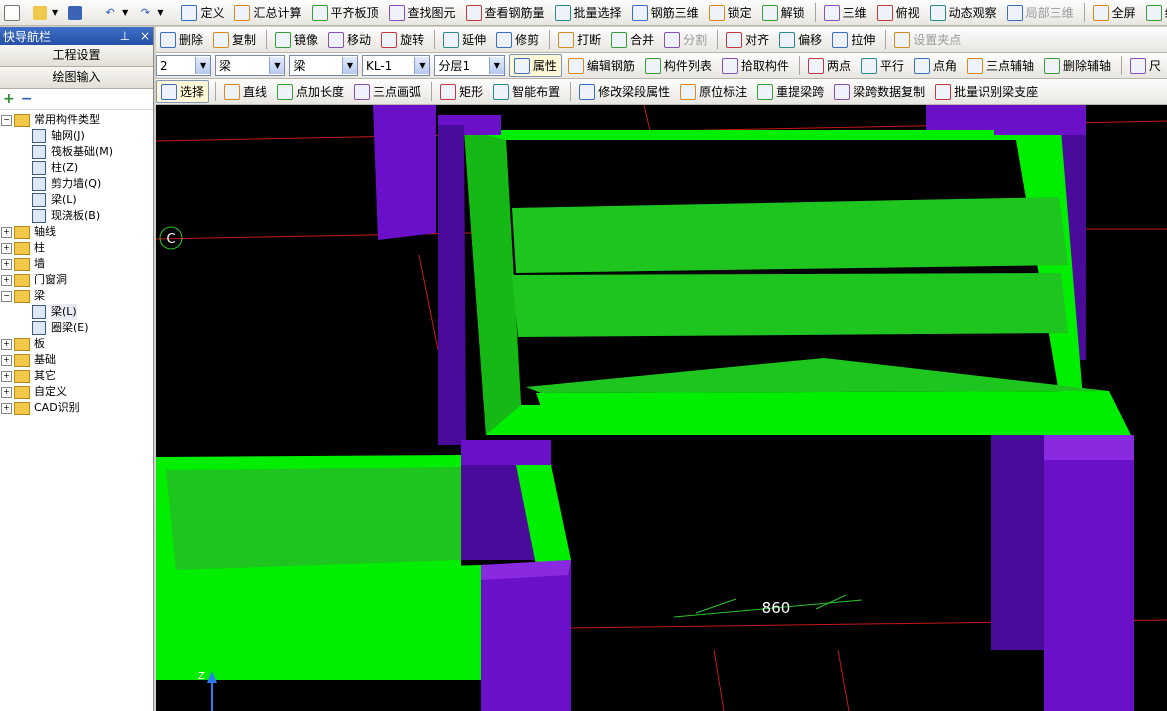 This screenshot has height=711, width=1167. What do you see at coordinates (517, 39) in the screenshot?
I see `trim-button: 修剪` at bounding box center [517, 39].